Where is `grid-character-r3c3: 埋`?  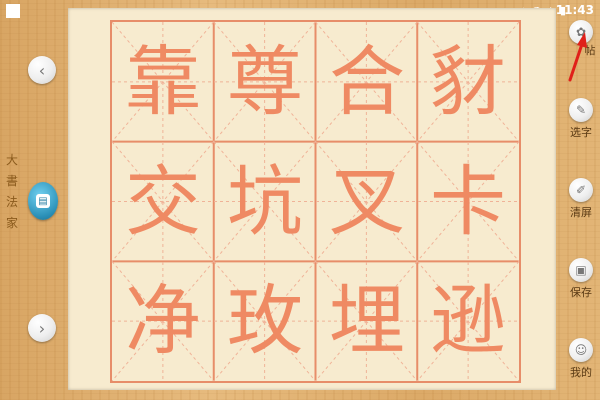
grid-character-r3c3: 埋 is located at coordinates (367, 321).